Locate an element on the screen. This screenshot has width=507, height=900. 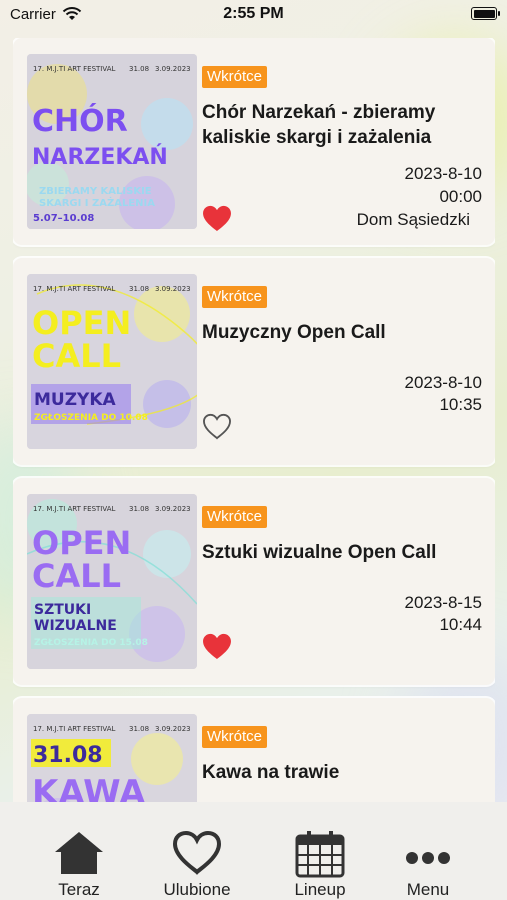
poster-line1: 31.08 is located at coordinates (68, 755).